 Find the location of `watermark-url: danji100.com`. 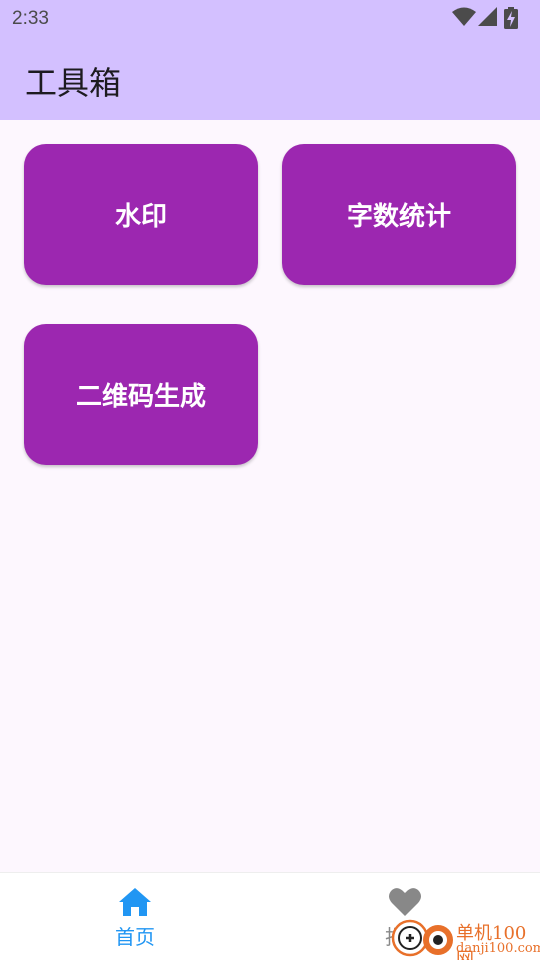

watermark-url: danji100.com is located at coordinates (498, 948).